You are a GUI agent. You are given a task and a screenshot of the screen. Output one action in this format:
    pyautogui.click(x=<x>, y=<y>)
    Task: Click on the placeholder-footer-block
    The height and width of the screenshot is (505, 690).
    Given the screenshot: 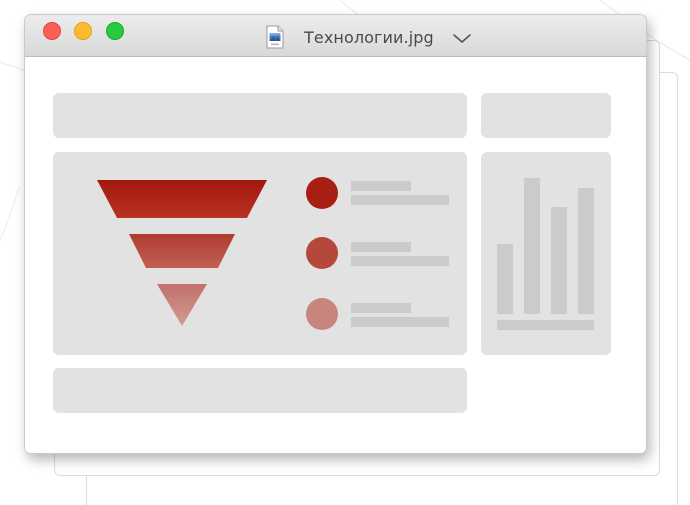 What is the action you would take?
    pyautogui.click(x=260, y=390)
    